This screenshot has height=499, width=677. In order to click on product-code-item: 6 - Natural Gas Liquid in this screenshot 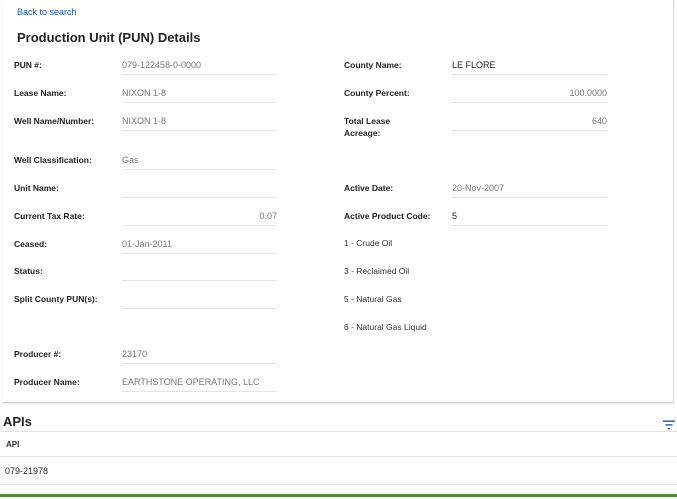, I will do `click(385, 327)`.